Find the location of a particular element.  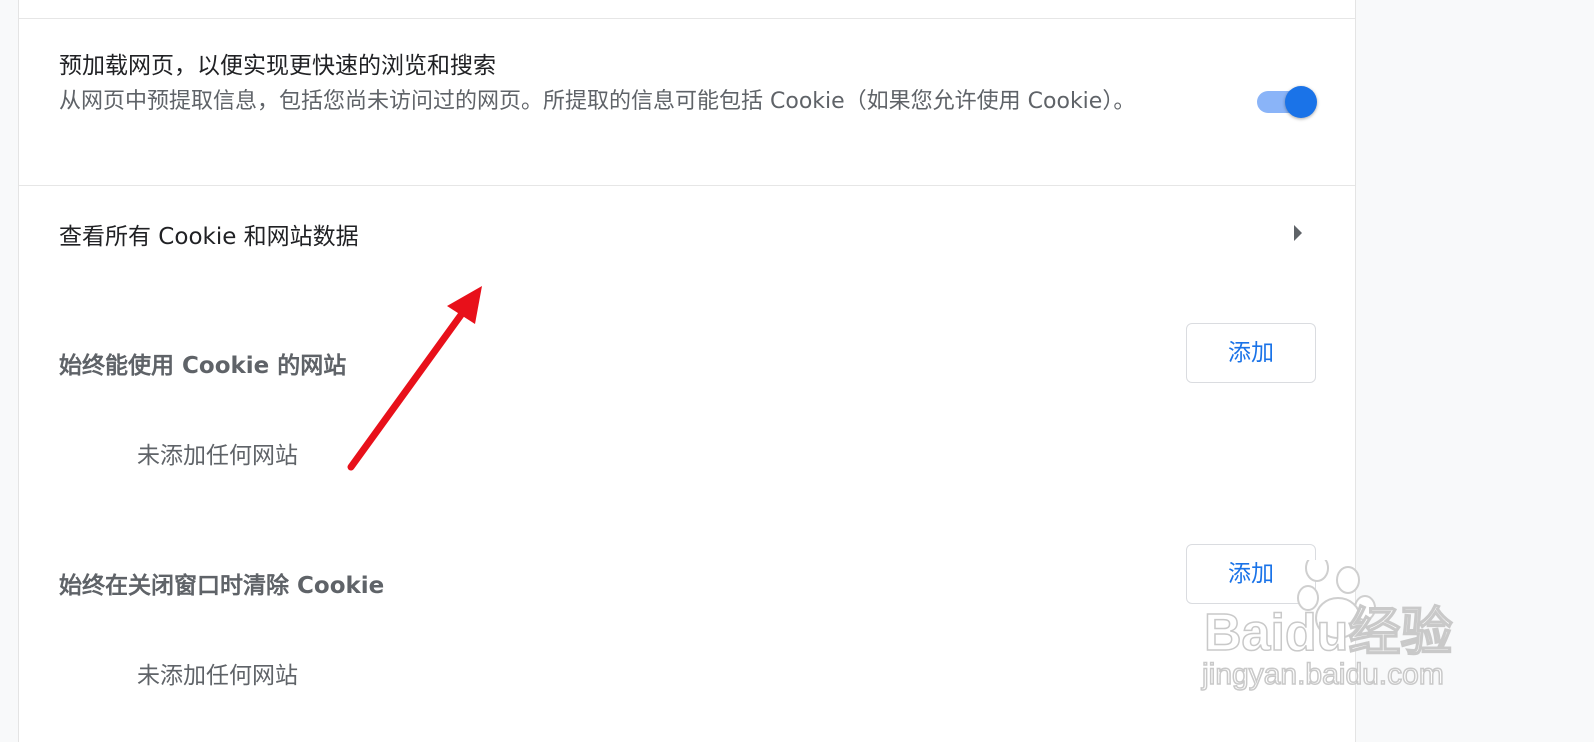

view-all-cookies-label: 查看所有 Cookie 和网站数据 is located at coordinates (209, 237).